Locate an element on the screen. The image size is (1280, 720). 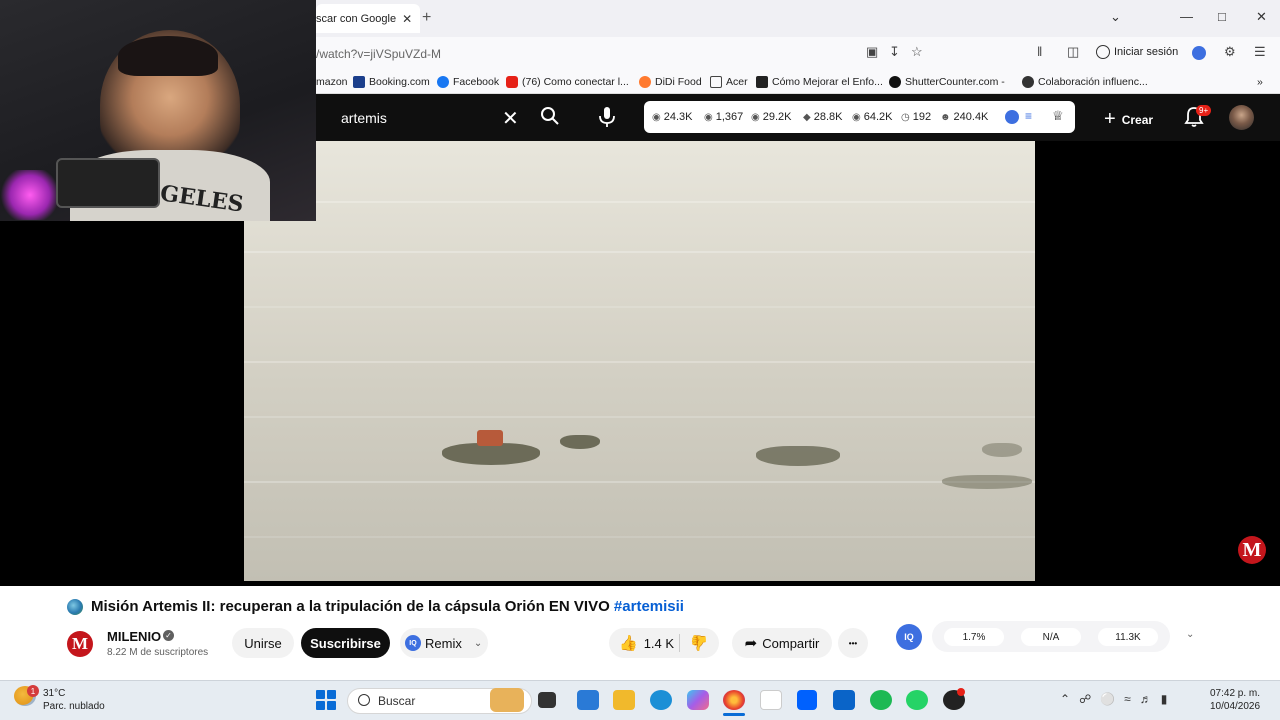
picture-in-picture-icon: ▣ is located at coordinates (872, 52).